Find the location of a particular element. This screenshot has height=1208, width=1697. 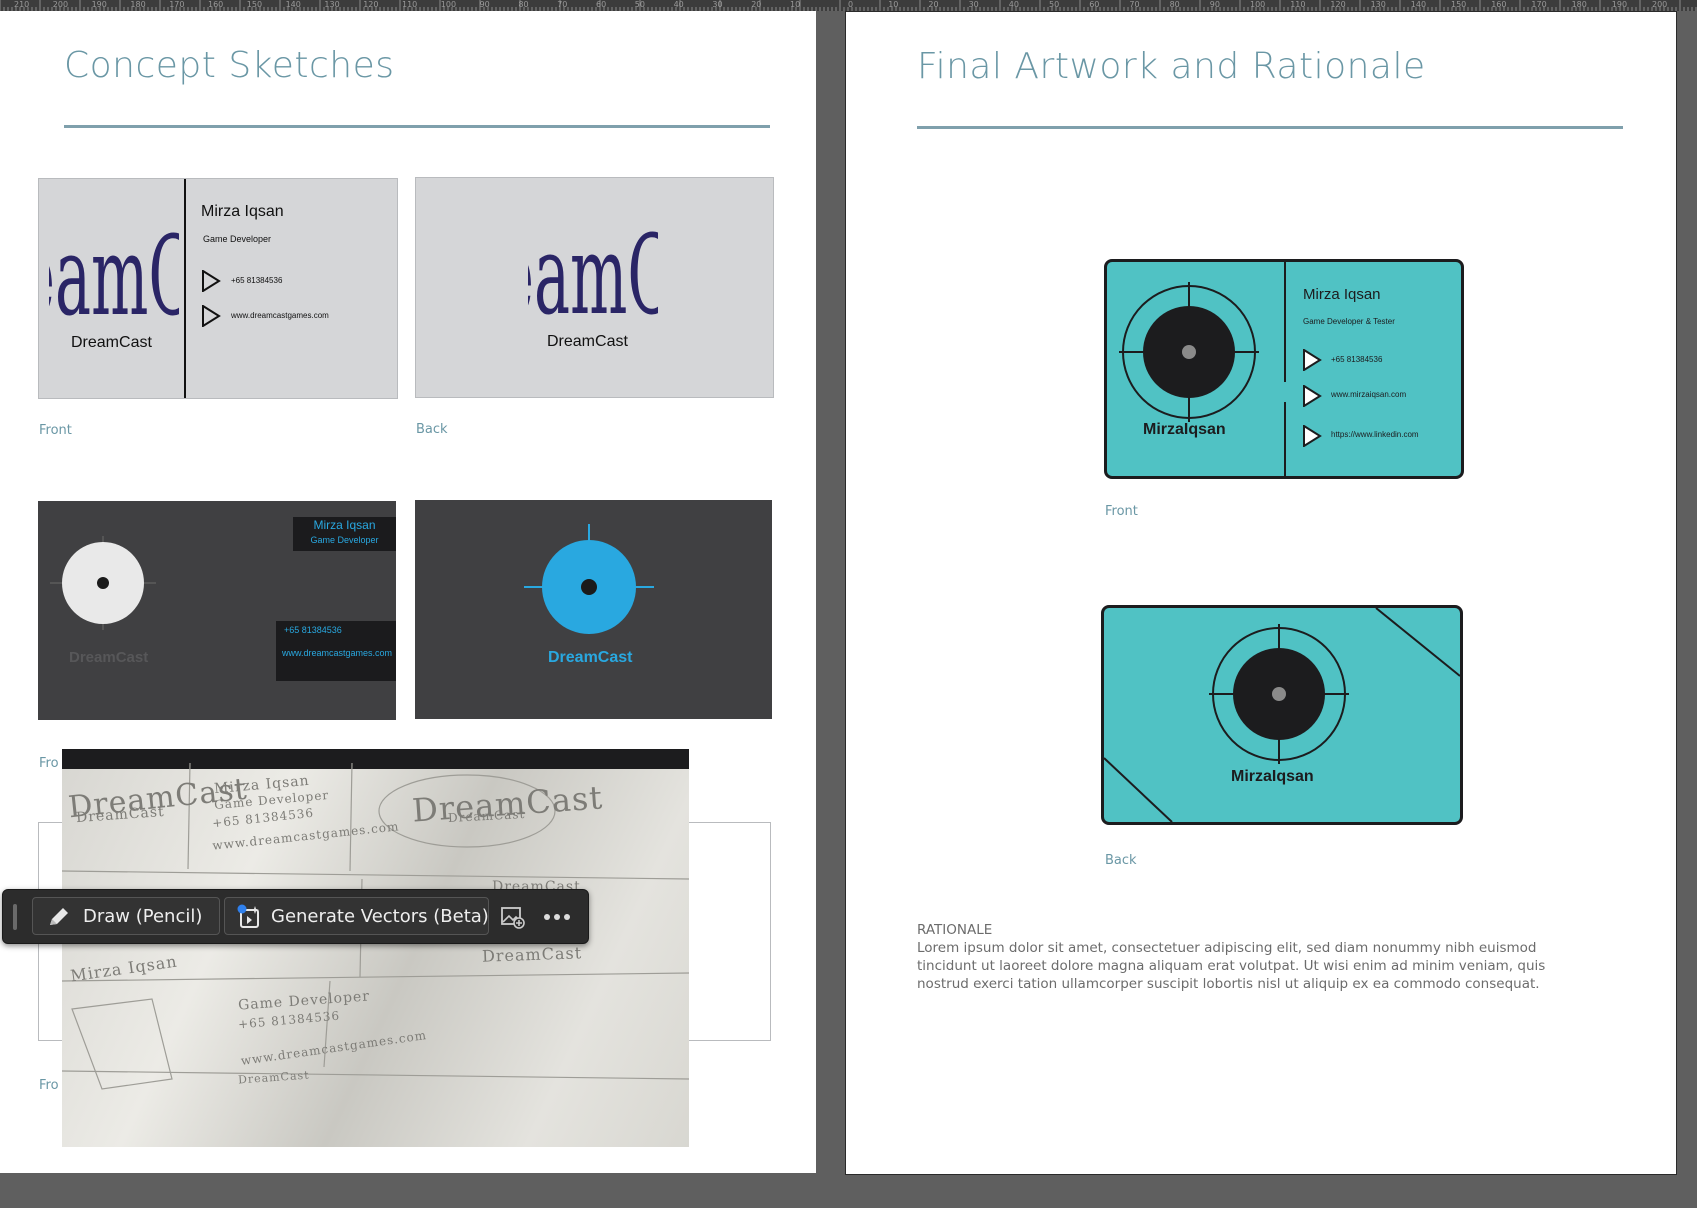

concept-card-dark-back: DreamCast is located at coordinates (593, 609).